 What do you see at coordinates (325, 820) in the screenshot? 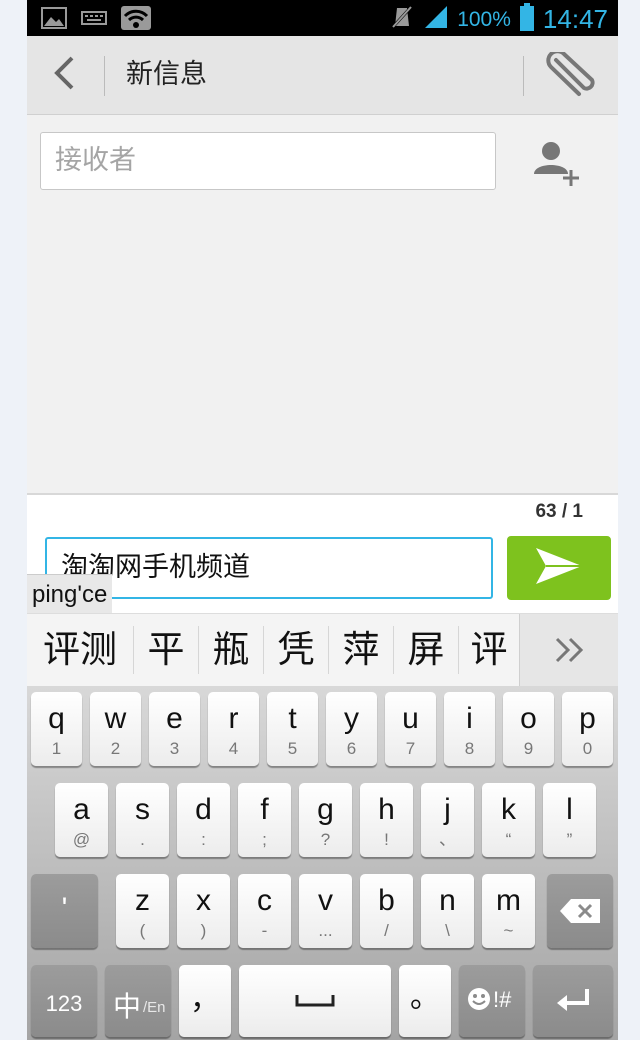
I see `key-g: g?` at bounding box center [325, 820].